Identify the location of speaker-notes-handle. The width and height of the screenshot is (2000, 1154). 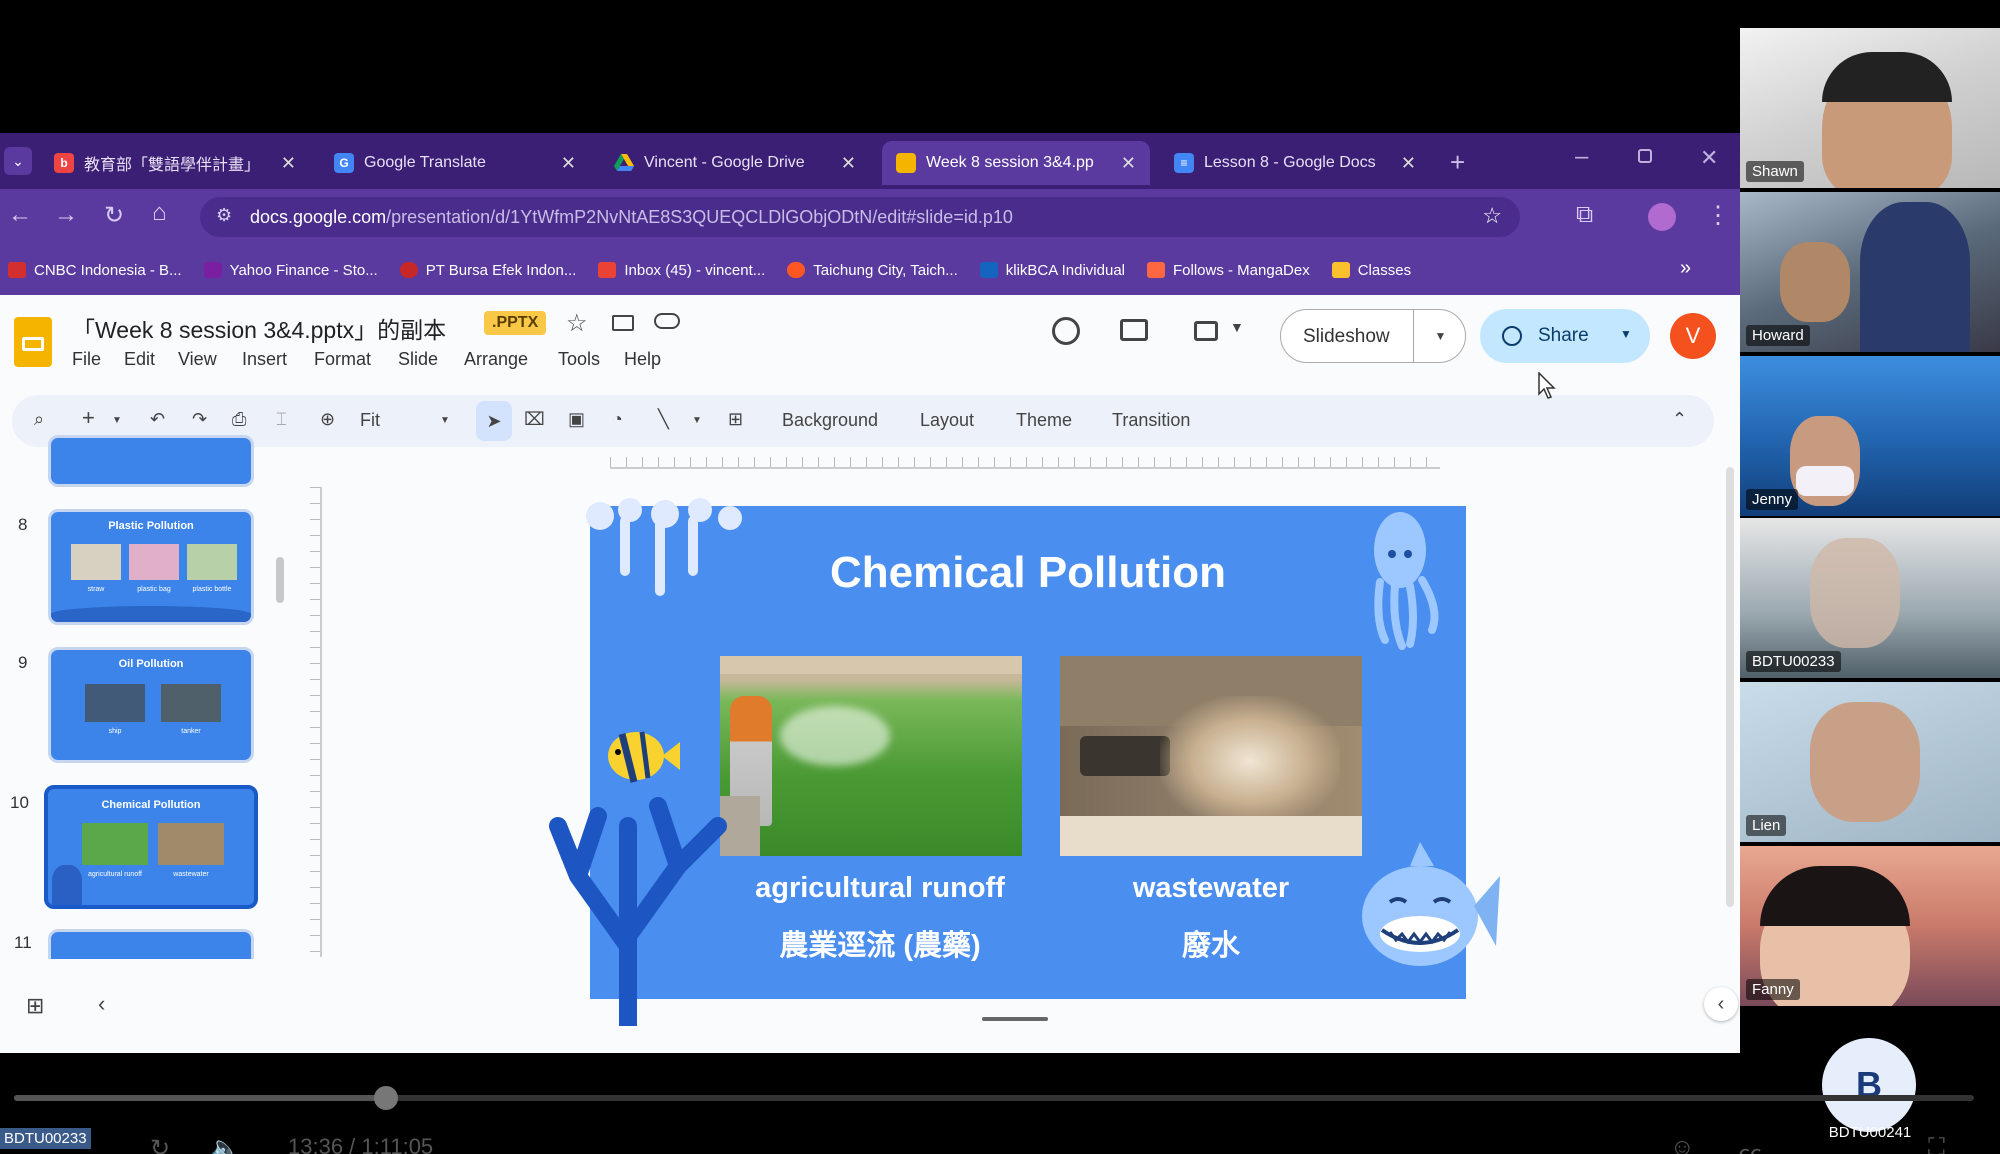
(1015, 1019).